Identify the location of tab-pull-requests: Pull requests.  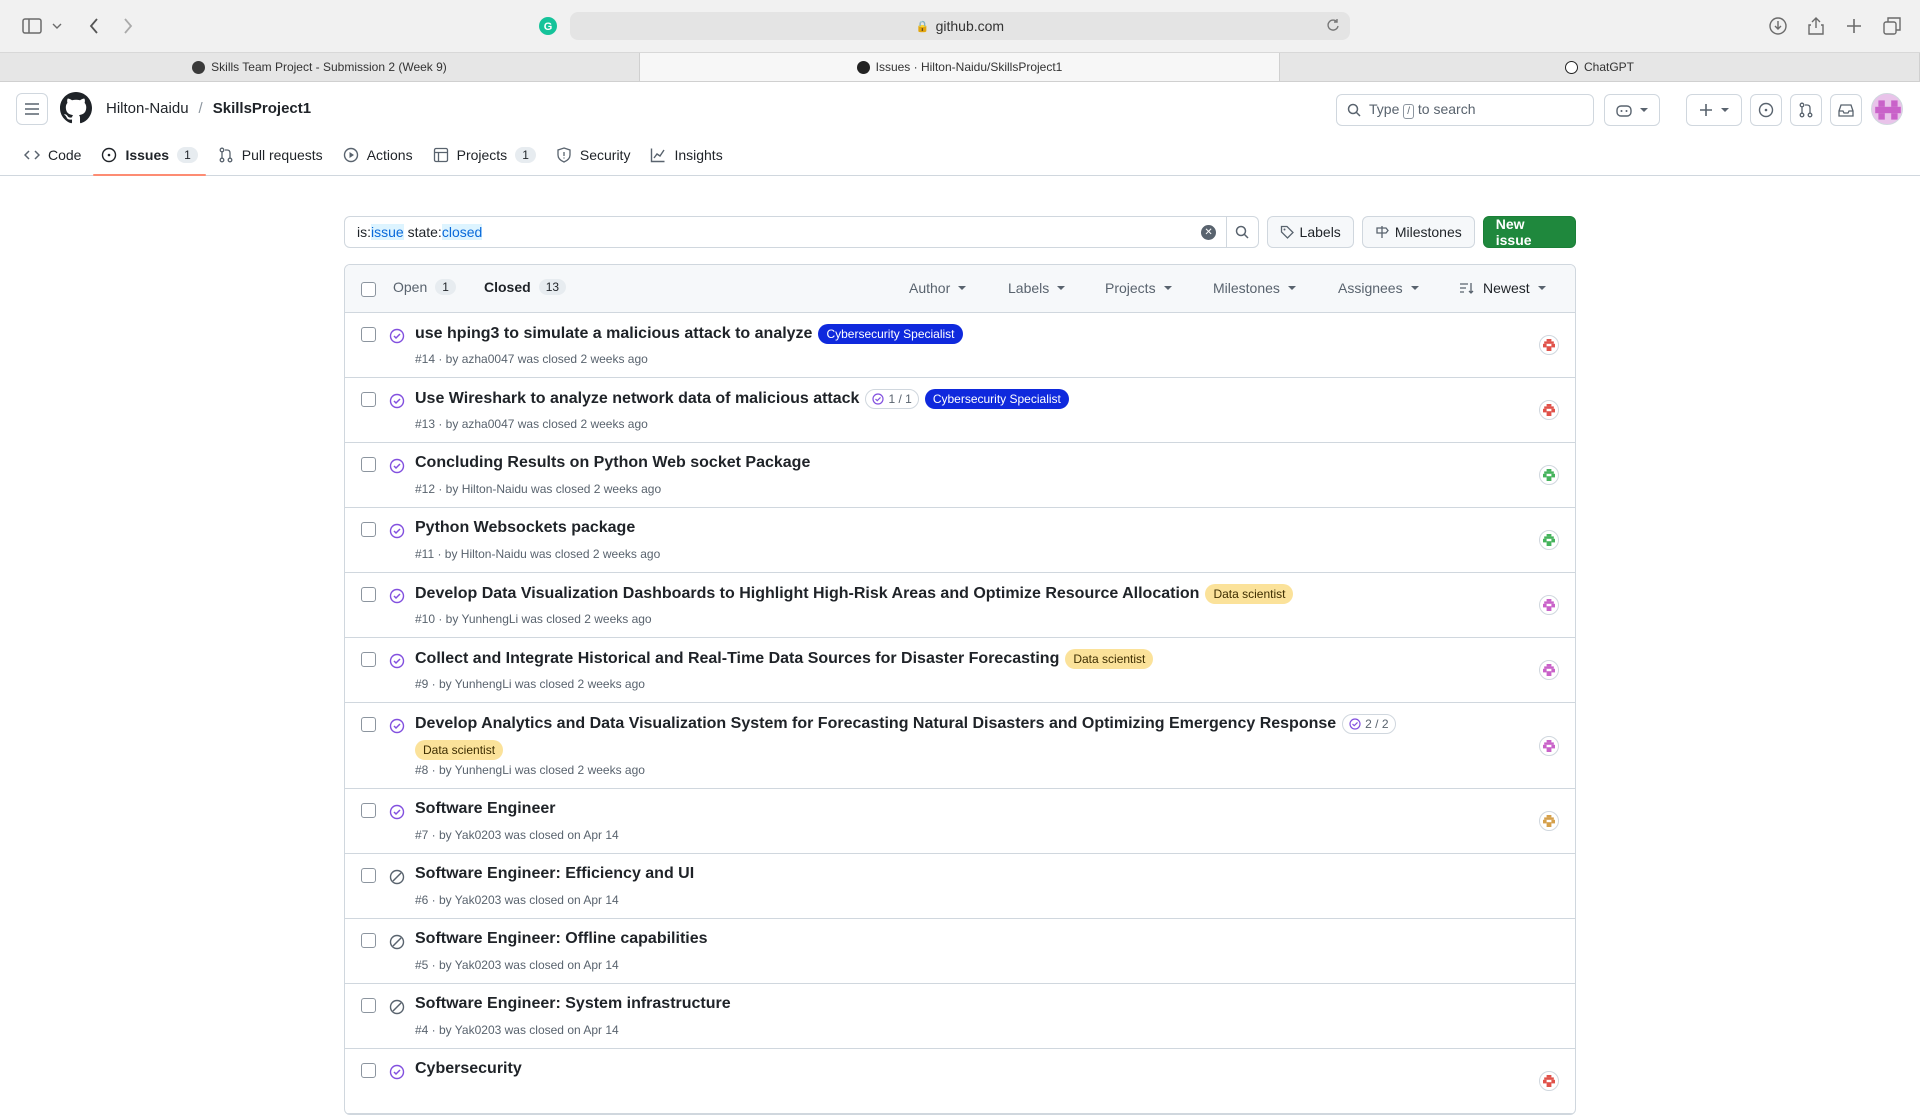
(270, 155).